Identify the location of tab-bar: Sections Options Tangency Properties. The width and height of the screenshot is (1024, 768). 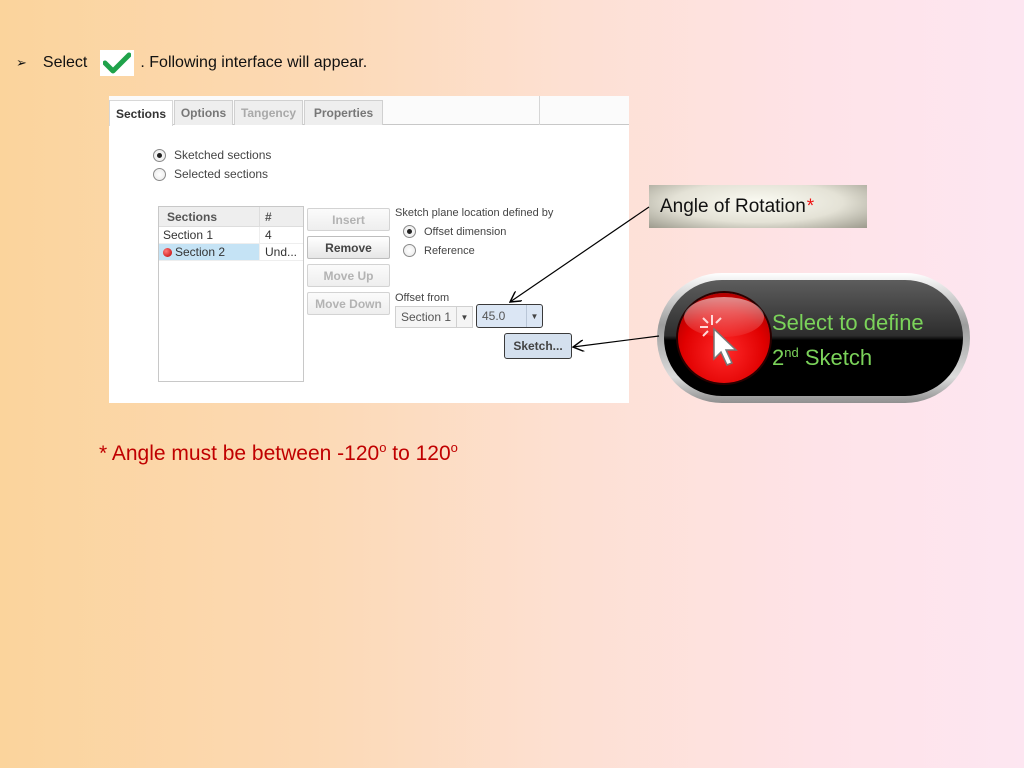
(369, 111).